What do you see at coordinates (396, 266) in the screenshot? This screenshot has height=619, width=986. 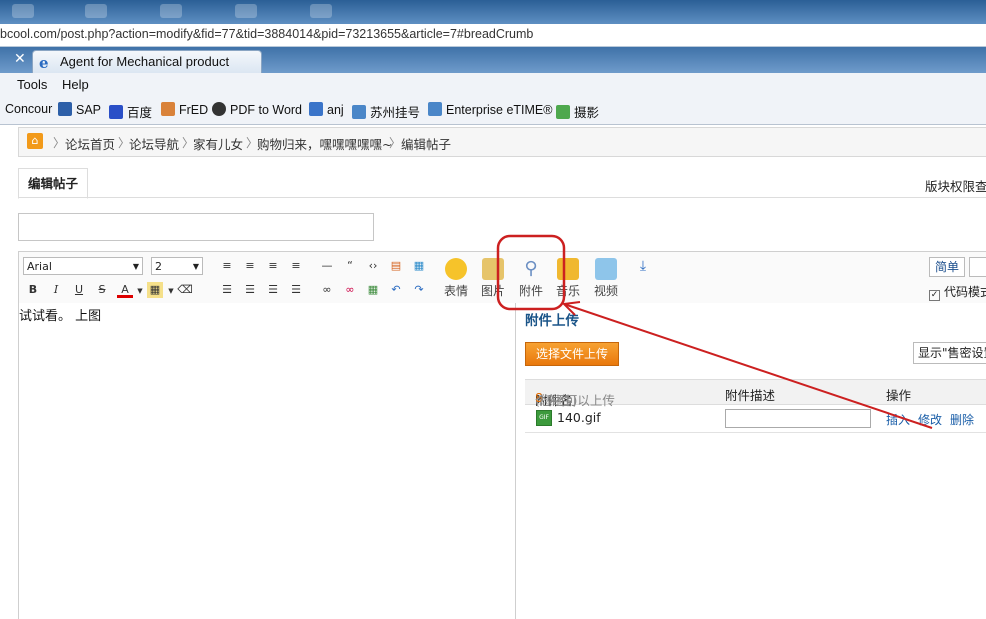 I see `free-tag-icon: ▤` at bounding box center [396, 266].